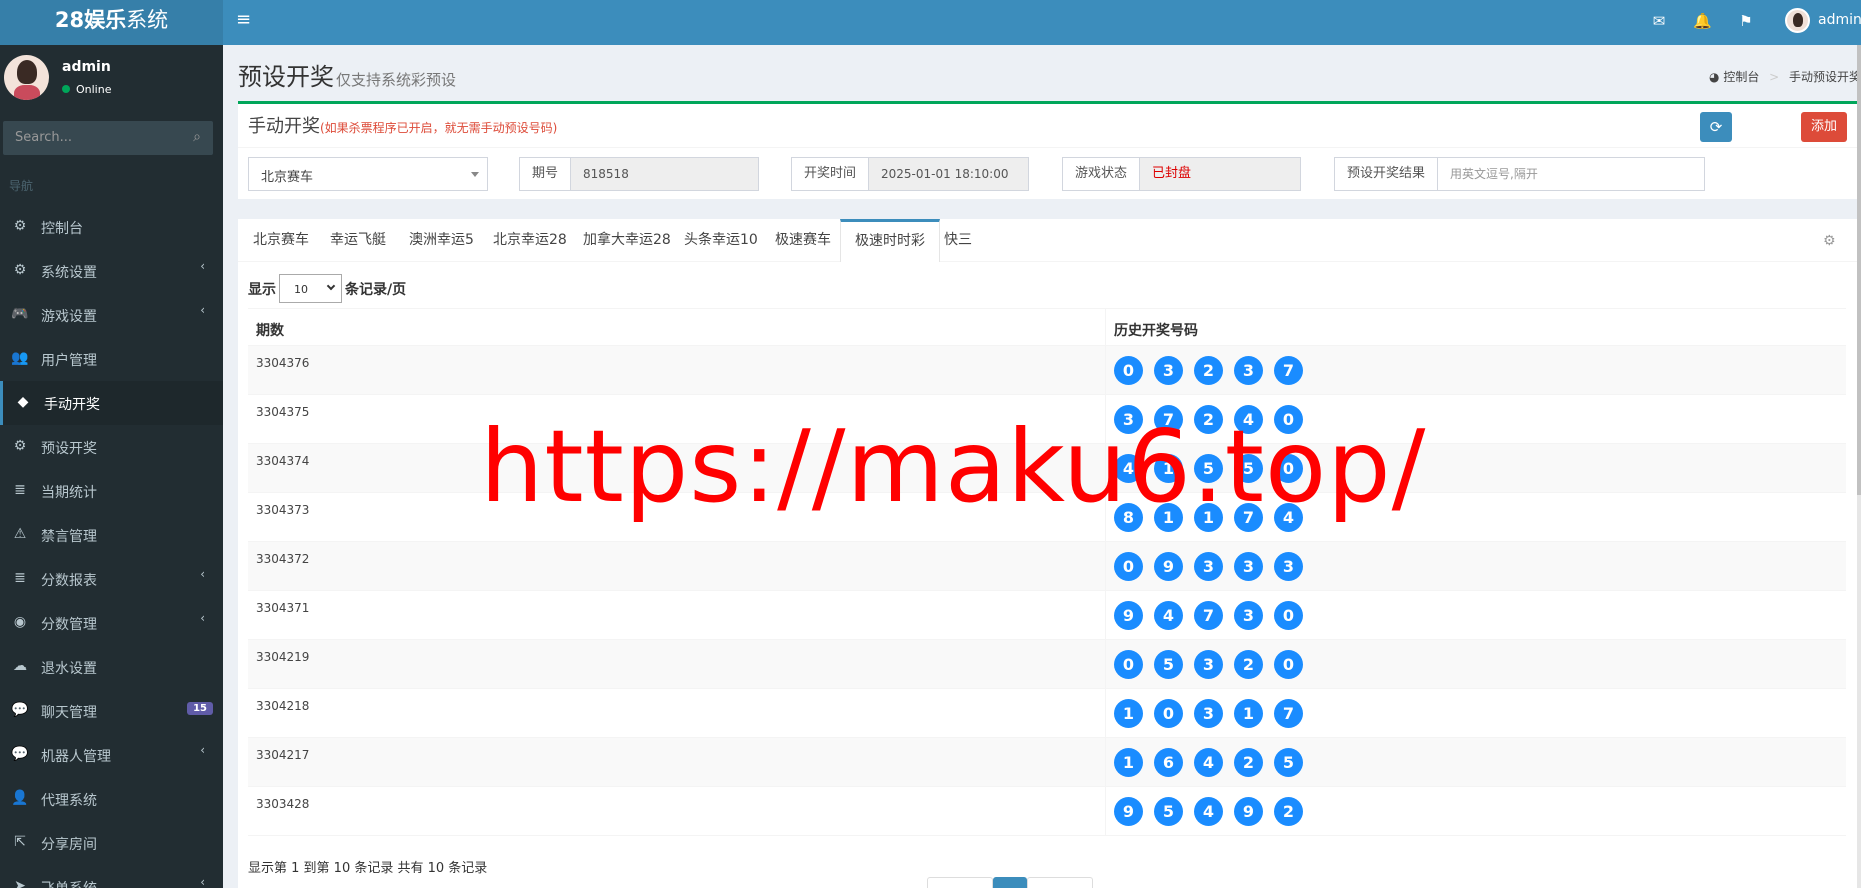 The width and height of the screenshot is (1861, 888). Describe the element at coordinates (270, 330) in the screenshot. I see `col-period-header: 期数` at that location.